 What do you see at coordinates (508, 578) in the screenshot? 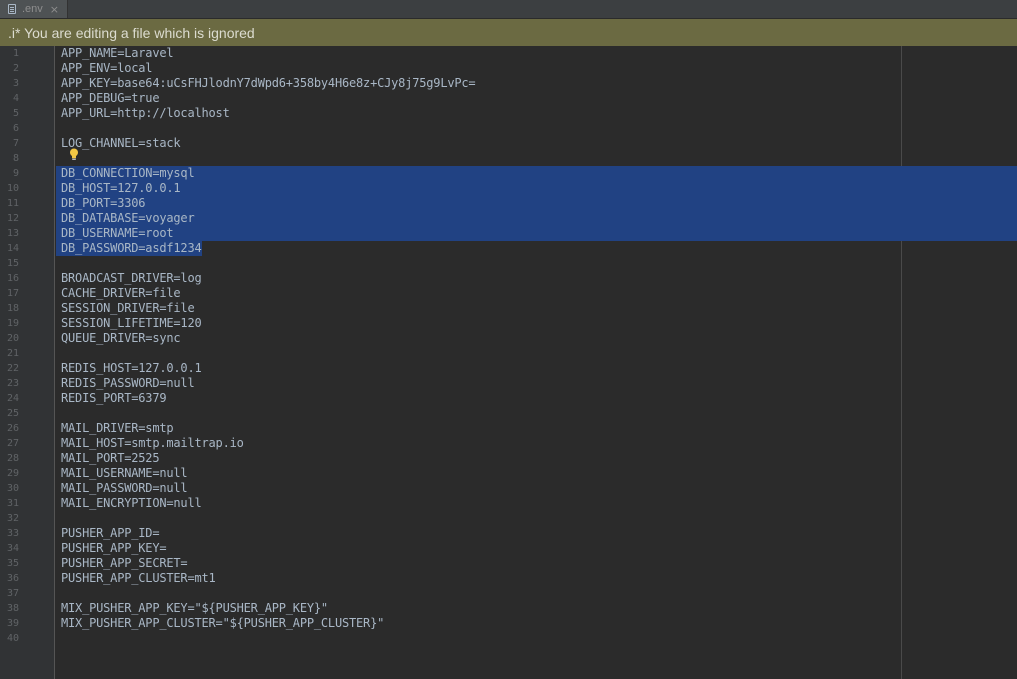
I see `code-line: 36 PUSHER_APP_CLUSTER=mt1` at bounding box center [508, 578].